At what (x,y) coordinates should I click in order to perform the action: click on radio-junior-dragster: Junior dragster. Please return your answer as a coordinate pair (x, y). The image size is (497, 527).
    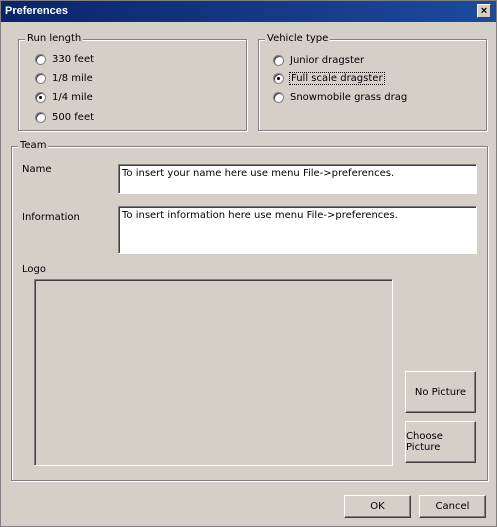
    Looking at the image, I should click on (318, 60).